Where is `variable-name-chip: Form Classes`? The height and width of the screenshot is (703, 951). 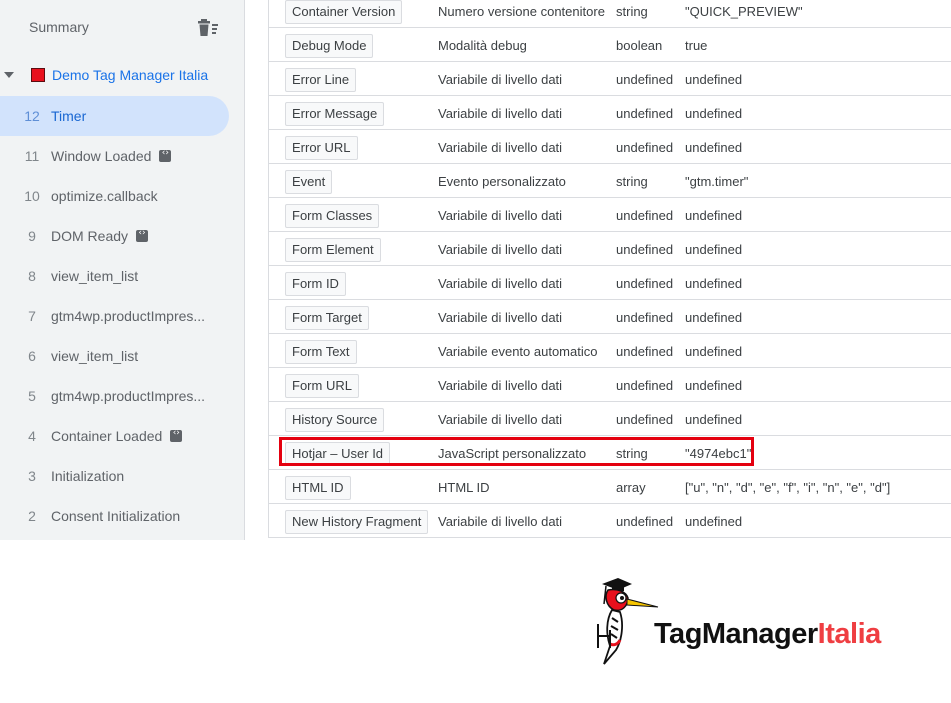
variable-name-chip: Form Classes is located at coordinates (332, 216).